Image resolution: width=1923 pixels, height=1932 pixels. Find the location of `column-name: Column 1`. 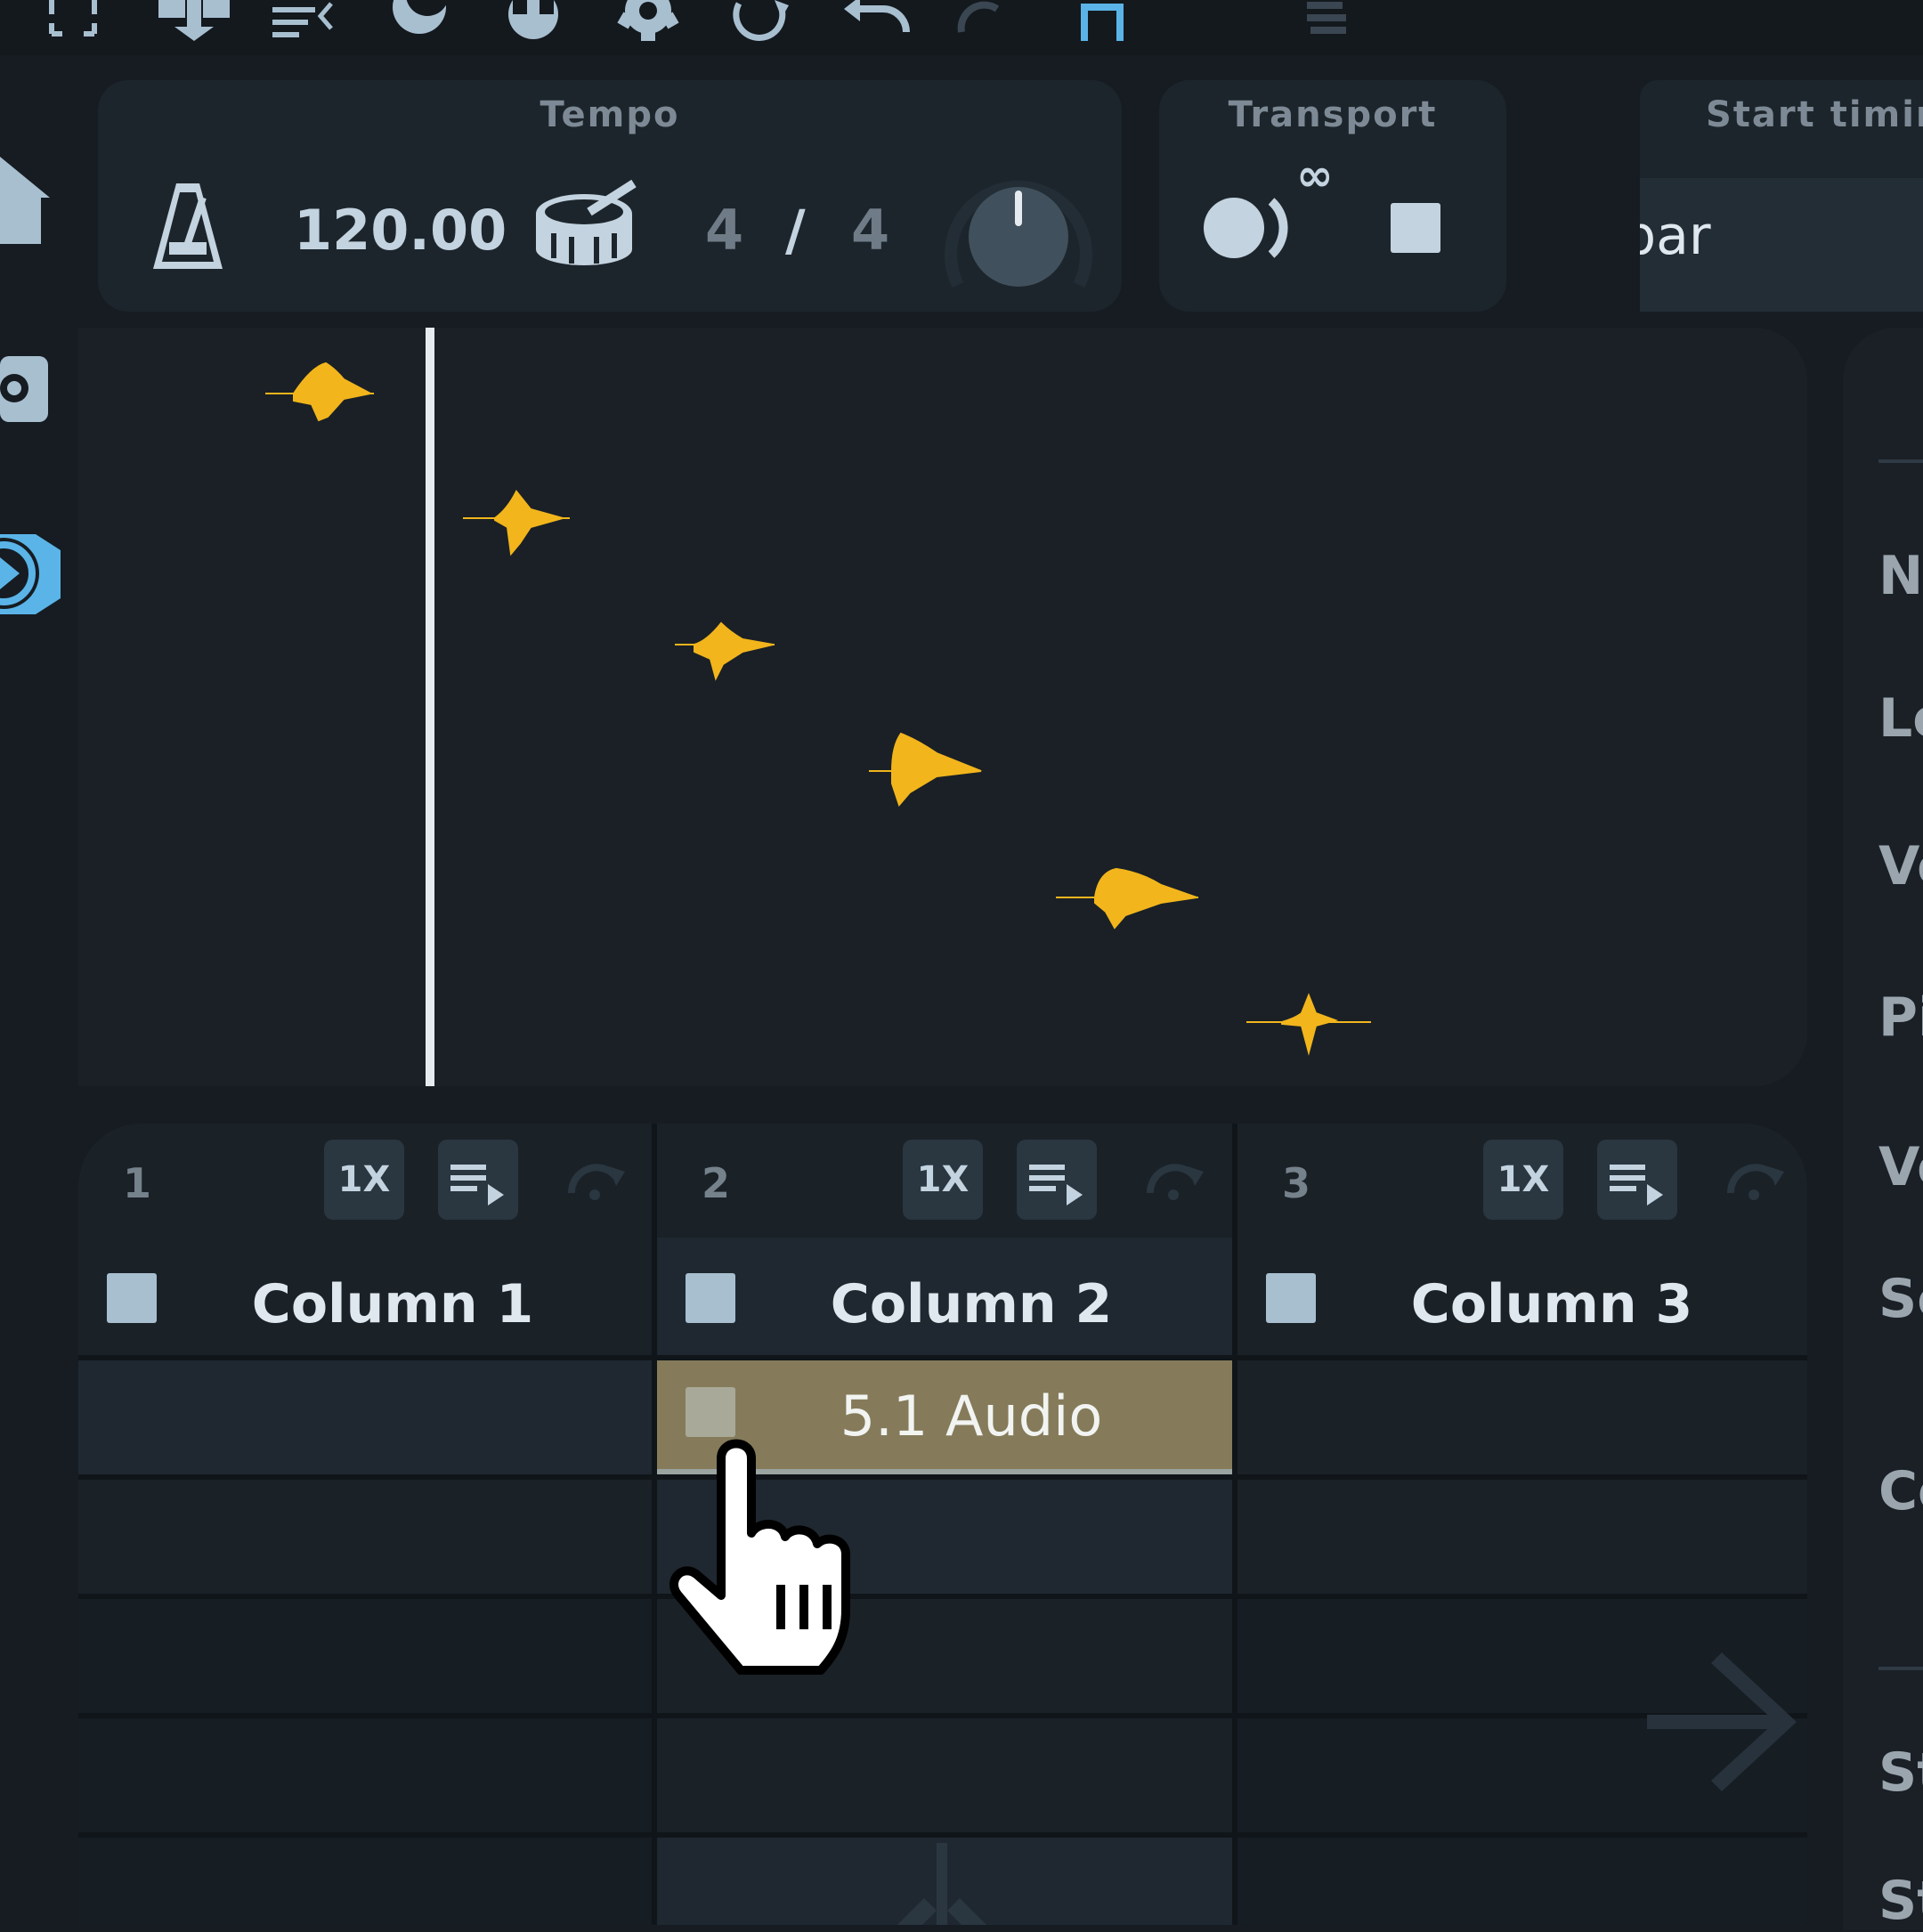

column-name: Column 1 is located at coordinates (392, 1304).